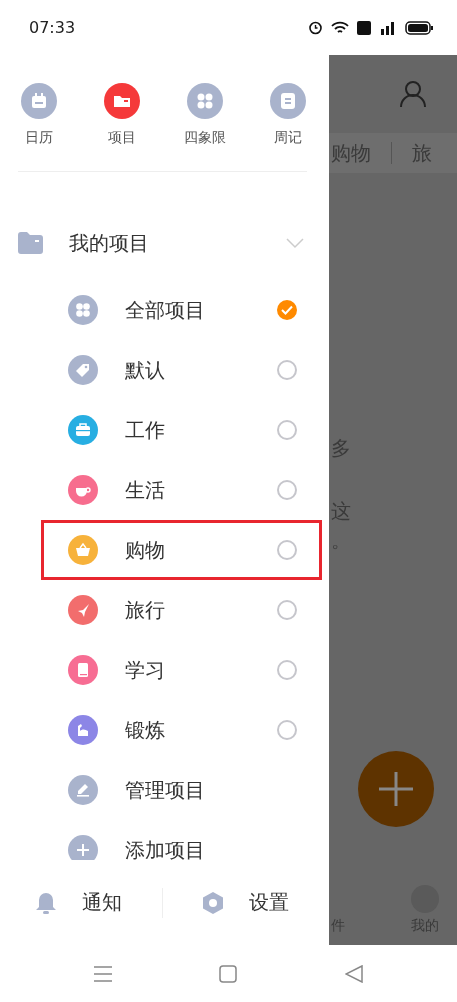 The width and height of the screenshot is (457, 1002). What do you see at coordinates (145, 670) in the screenshot?
I see `item-label: 学习` at bounding box center [145, 670].